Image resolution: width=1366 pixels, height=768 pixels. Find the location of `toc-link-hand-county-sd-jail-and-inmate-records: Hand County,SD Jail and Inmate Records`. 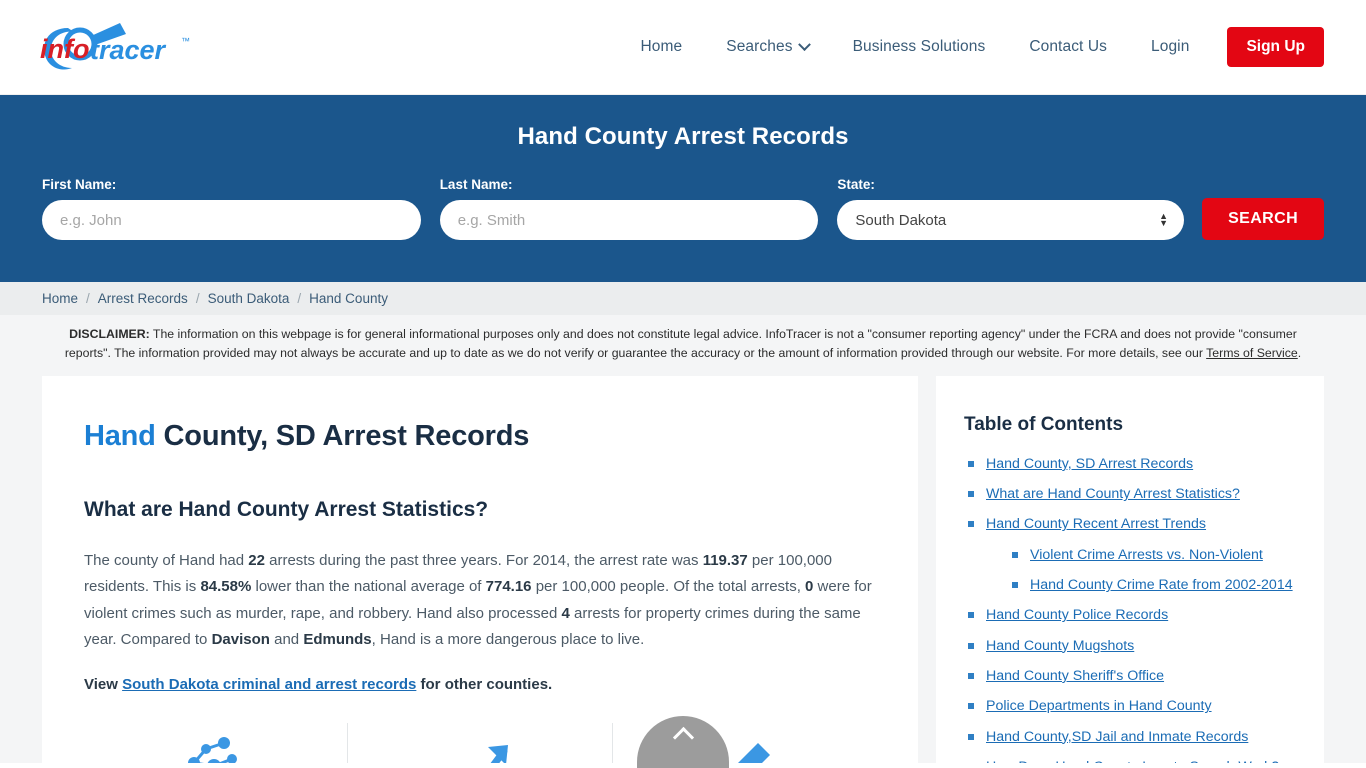

toc-link-hand-county-sd-jail-and-inmate-records: Hand County,SD Jail and Inmate Records is located at coordinates (1117, 737).